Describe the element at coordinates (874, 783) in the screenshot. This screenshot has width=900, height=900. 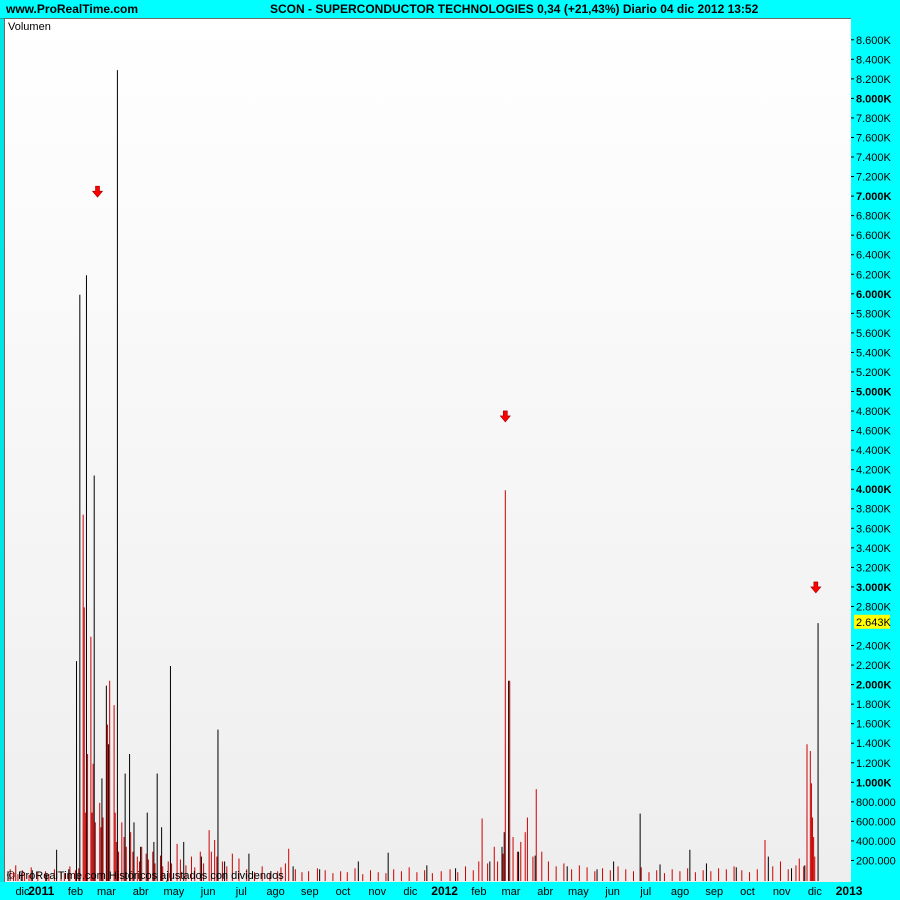
I see `y-tick-label: 1.000K` at that location.